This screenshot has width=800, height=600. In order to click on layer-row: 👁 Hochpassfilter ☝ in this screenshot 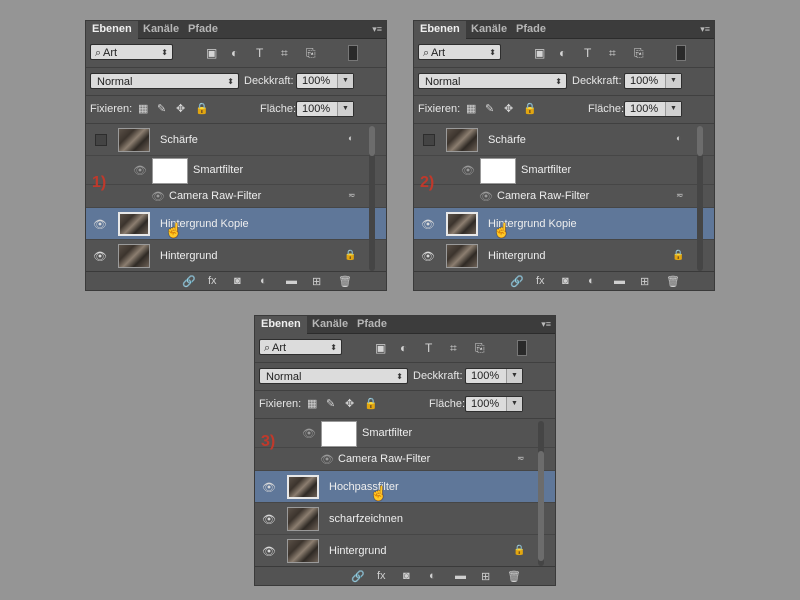, I will do `click(405, 487)`.